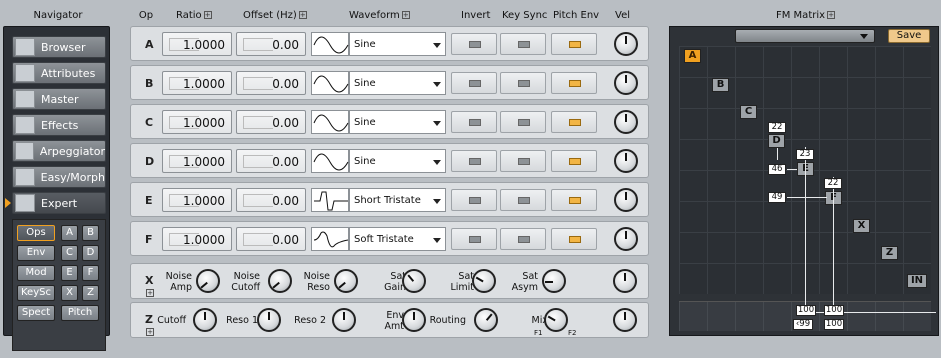  Describe the element at coordinates (397, 239) in the screenshot. I see `waveform-select: Soft Tristate` at that location.